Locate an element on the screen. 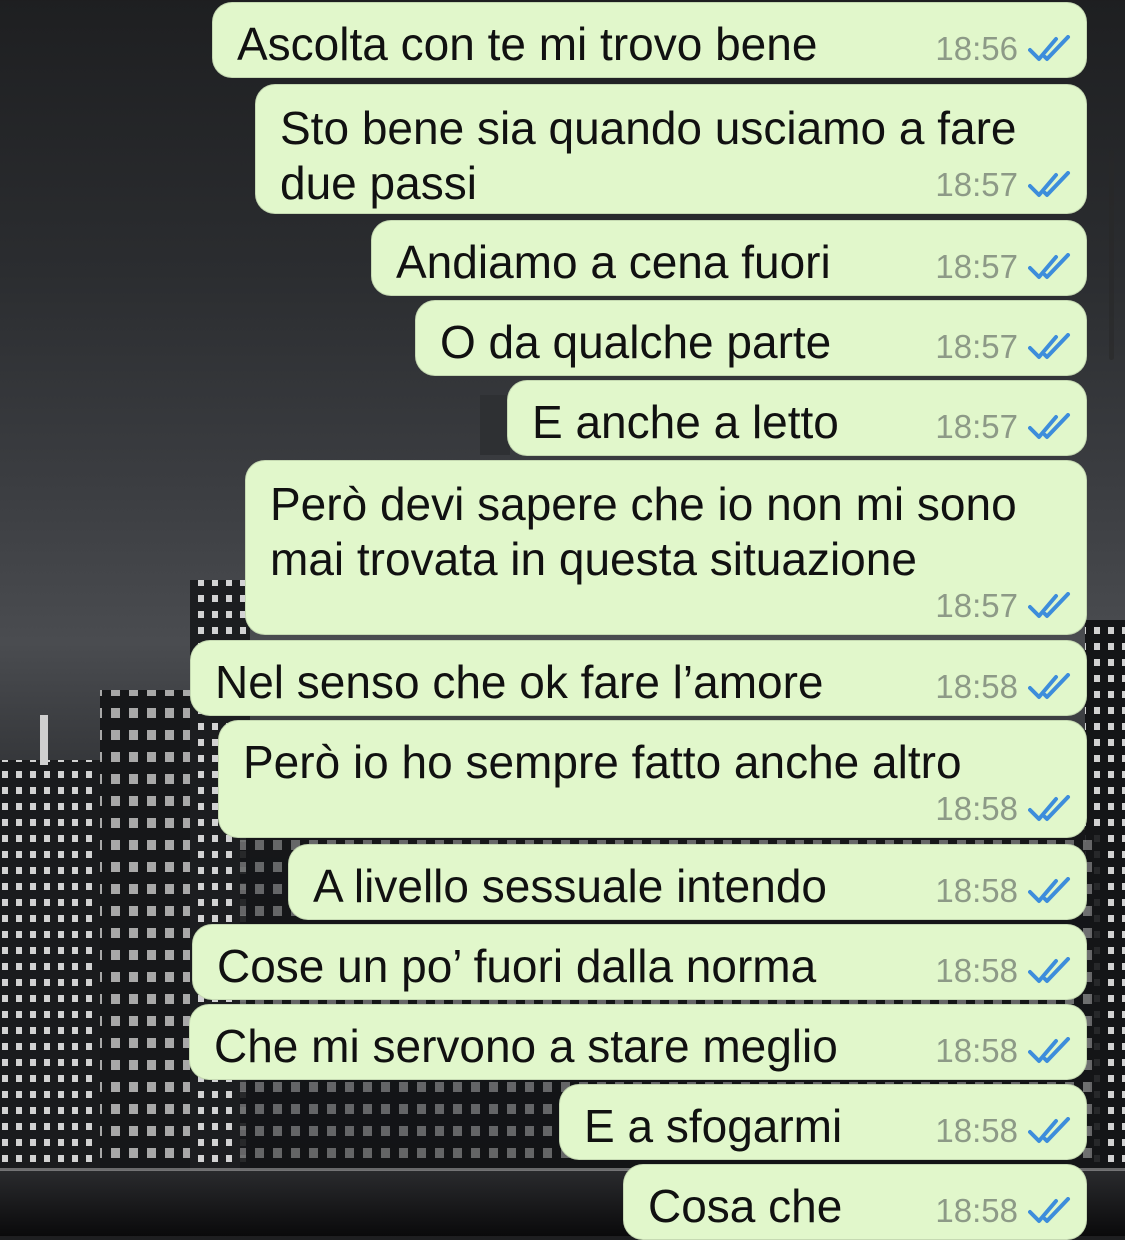 The image size is (1125, 1240). message-text: Che mi servono a stare meglio is located at coordinates (526, 1046).